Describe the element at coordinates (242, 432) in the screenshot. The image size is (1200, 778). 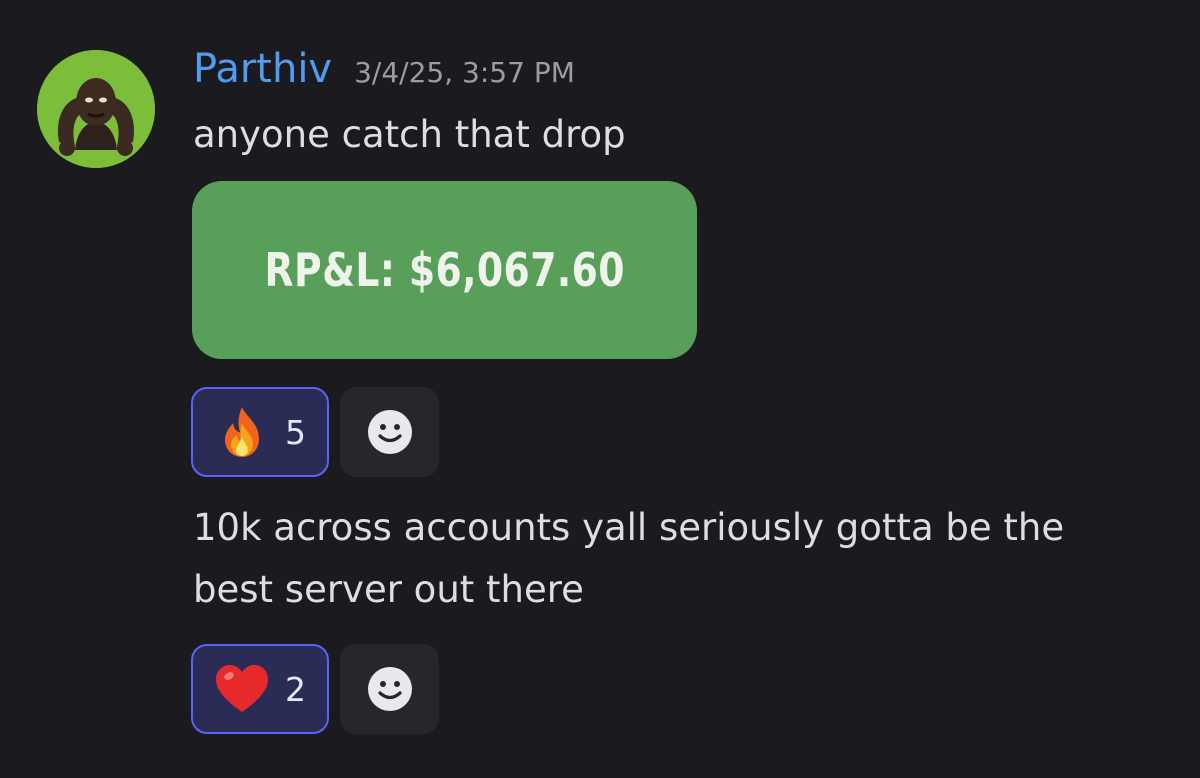
I see `fire-emoji-icon` at that location.